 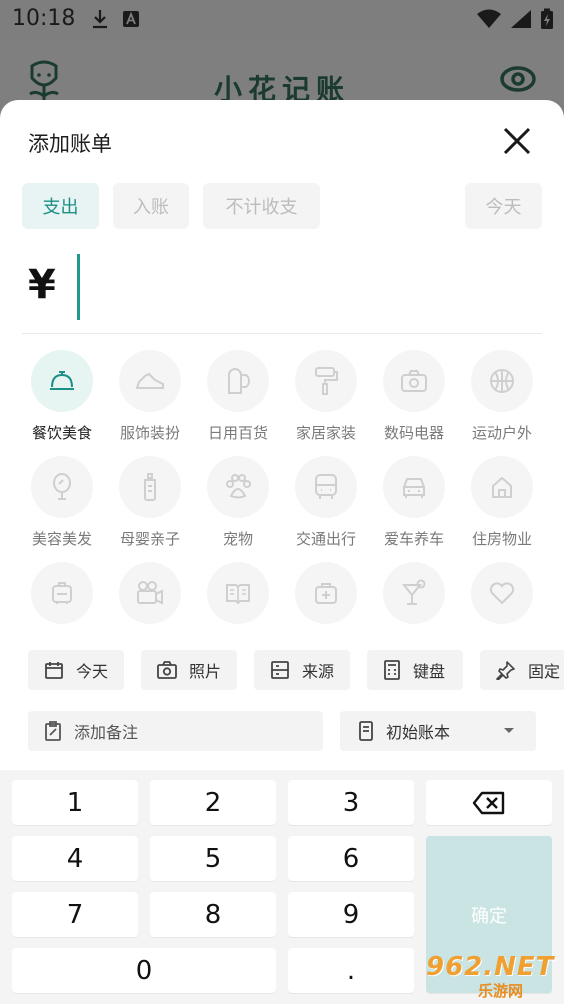 I want to click on key-9: 9, so click(x=351, y=914).